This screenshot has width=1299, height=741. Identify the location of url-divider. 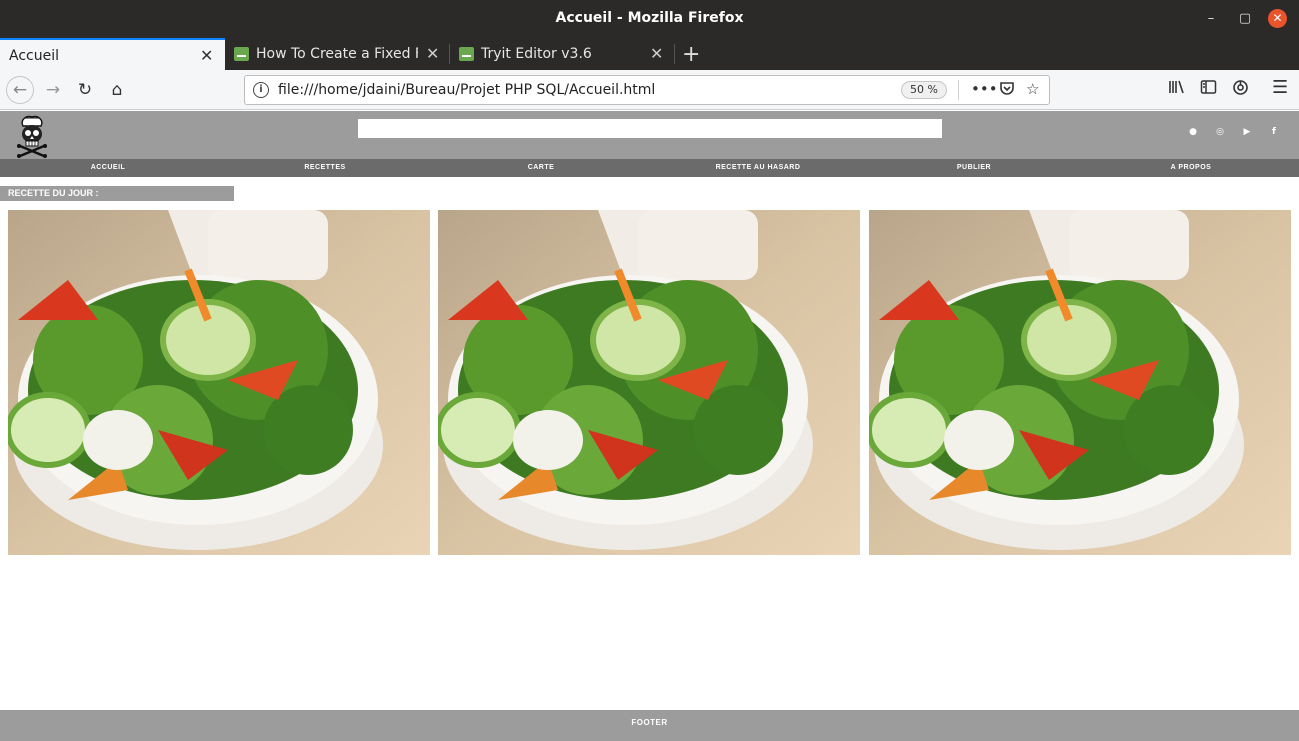
(958, 90).